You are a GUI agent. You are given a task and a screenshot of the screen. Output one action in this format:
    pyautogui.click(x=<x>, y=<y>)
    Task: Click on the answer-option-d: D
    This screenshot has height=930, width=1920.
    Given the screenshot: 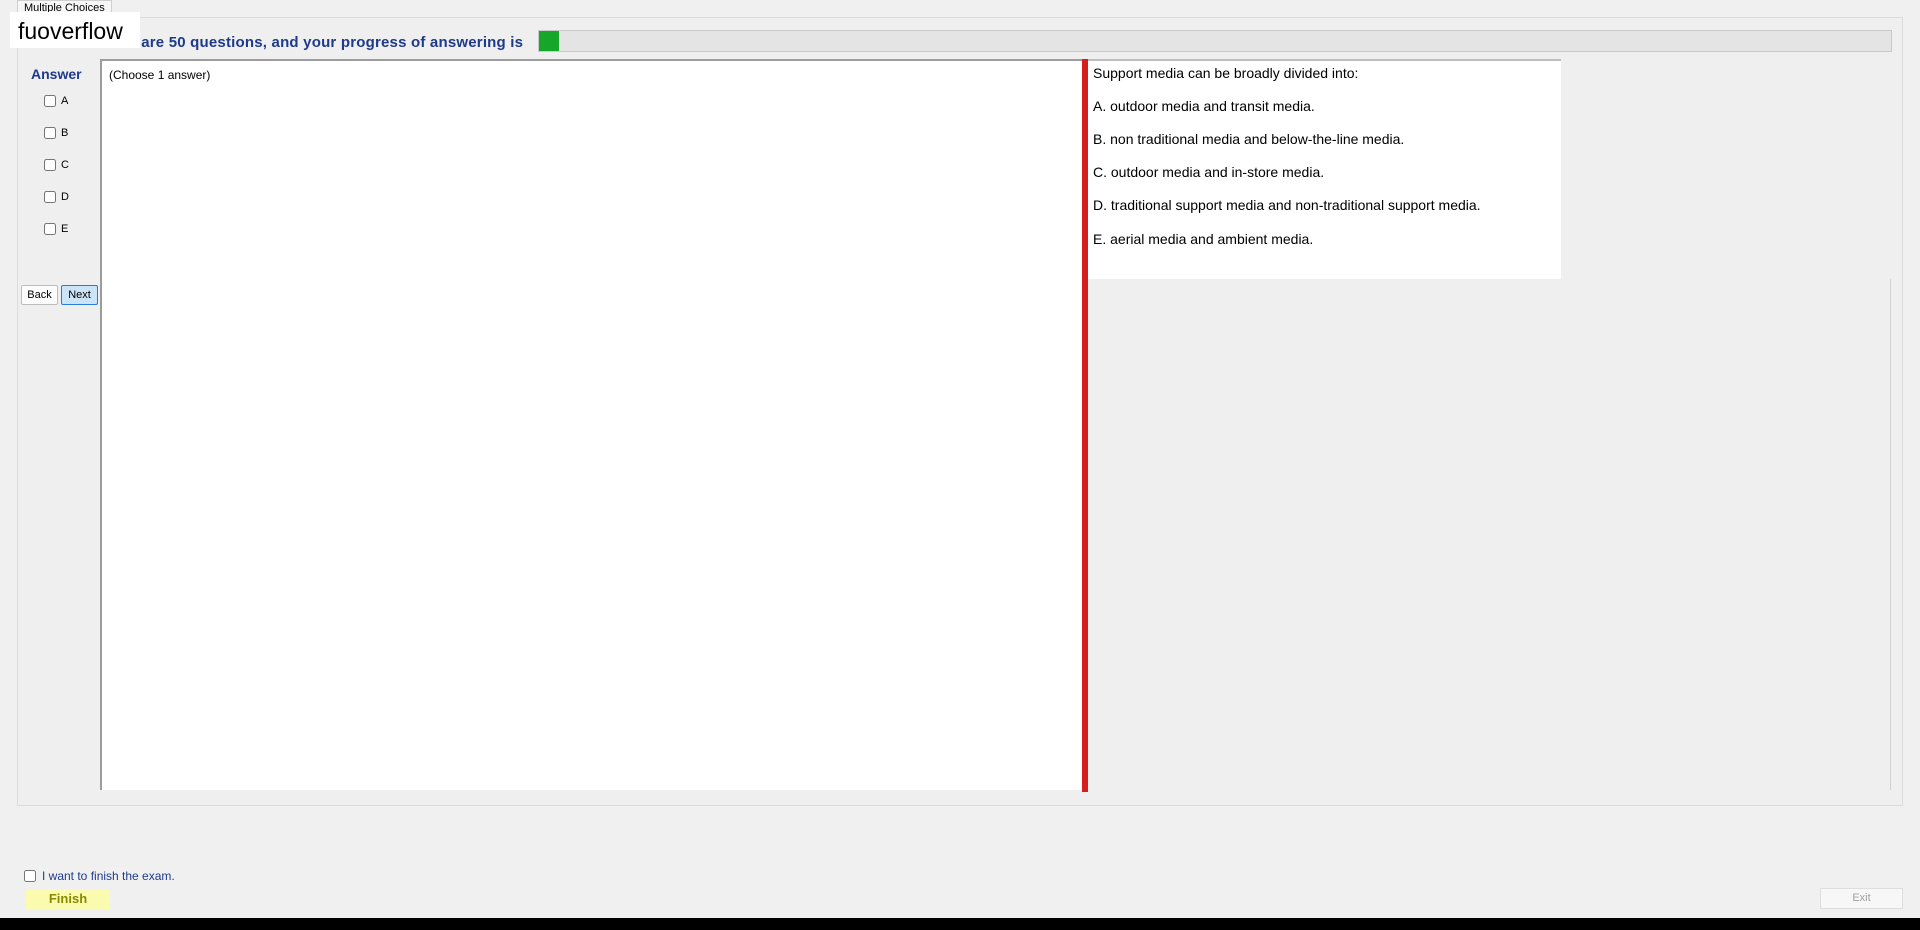 What is the action you would take?
    pyautogui.click(x=56, y=197)
    